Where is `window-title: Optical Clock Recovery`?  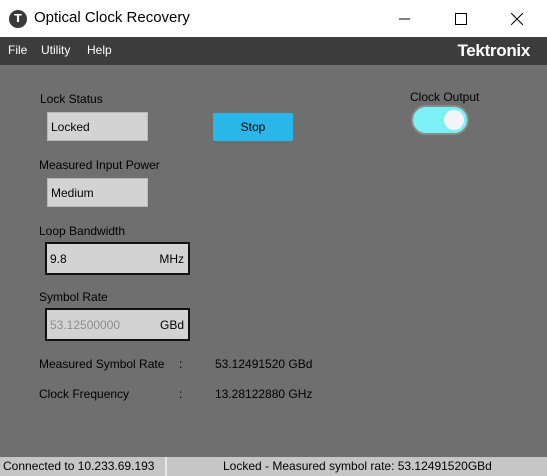 window-title: Optical Clock Recovery is located at coordinates (112, 17).